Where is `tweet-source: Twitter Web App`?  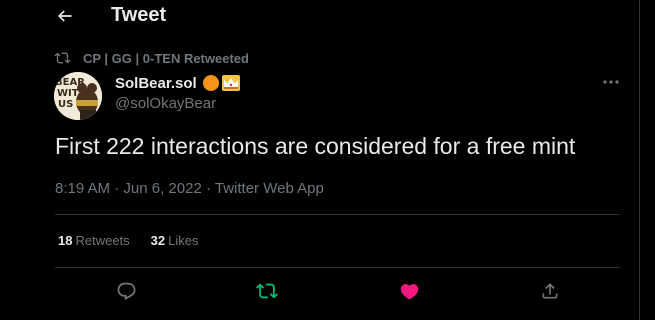 tweet-source: Twitter Web App is located at coordinates (269, 188).